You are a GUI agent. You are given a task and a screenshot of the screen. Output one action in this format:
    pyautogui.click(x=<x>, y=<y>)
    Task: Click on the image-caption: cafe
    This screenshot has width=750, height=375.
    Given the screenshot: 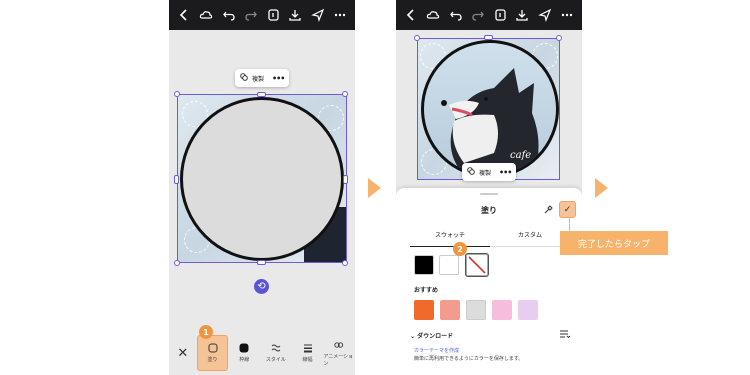 What is the action you would take?
    pyautogui.click(x=521, y=155)
    